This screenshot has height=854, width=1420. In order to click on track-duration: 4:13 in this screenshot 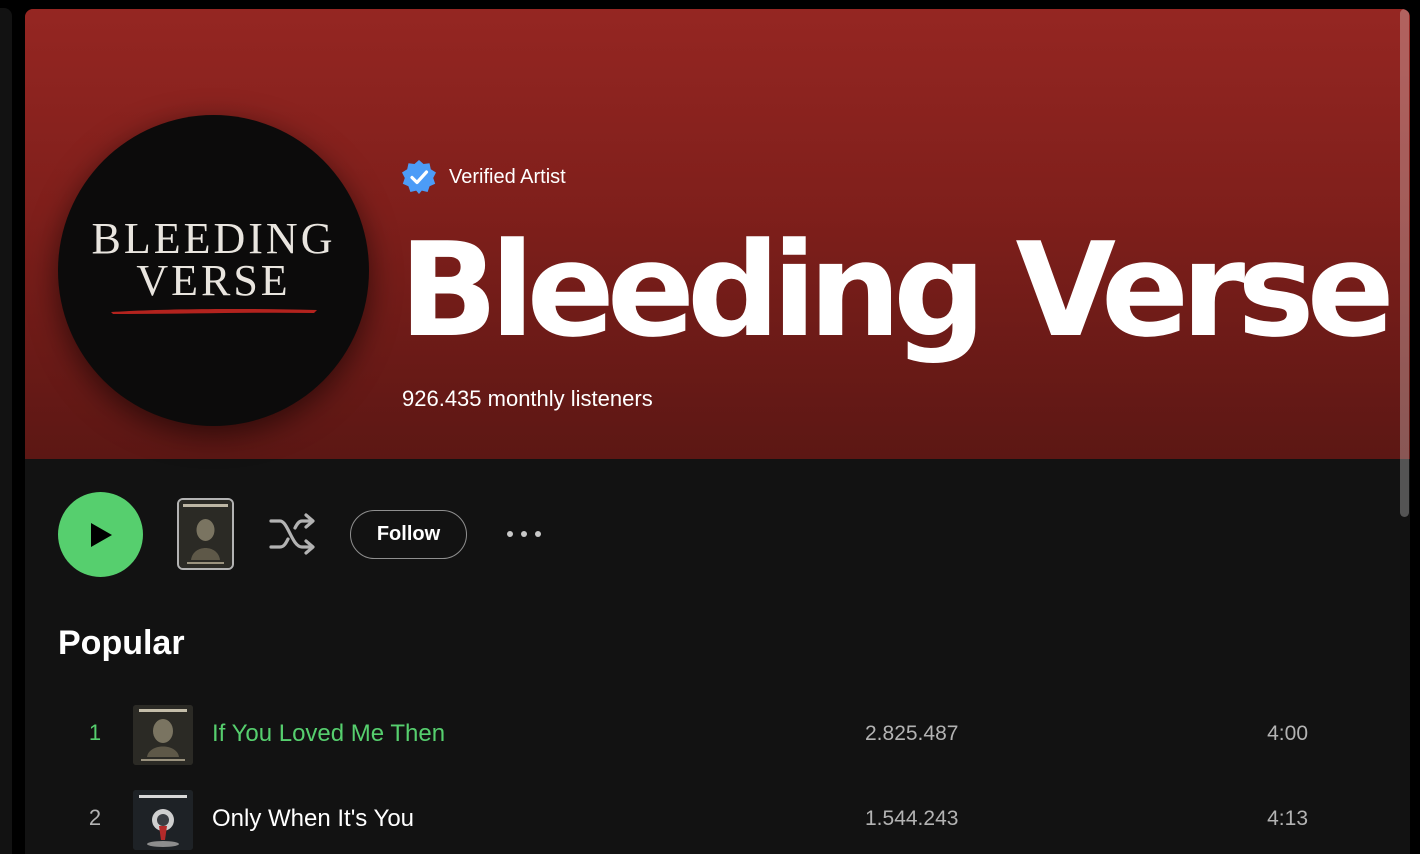, I will do `click(1287, 818)`.